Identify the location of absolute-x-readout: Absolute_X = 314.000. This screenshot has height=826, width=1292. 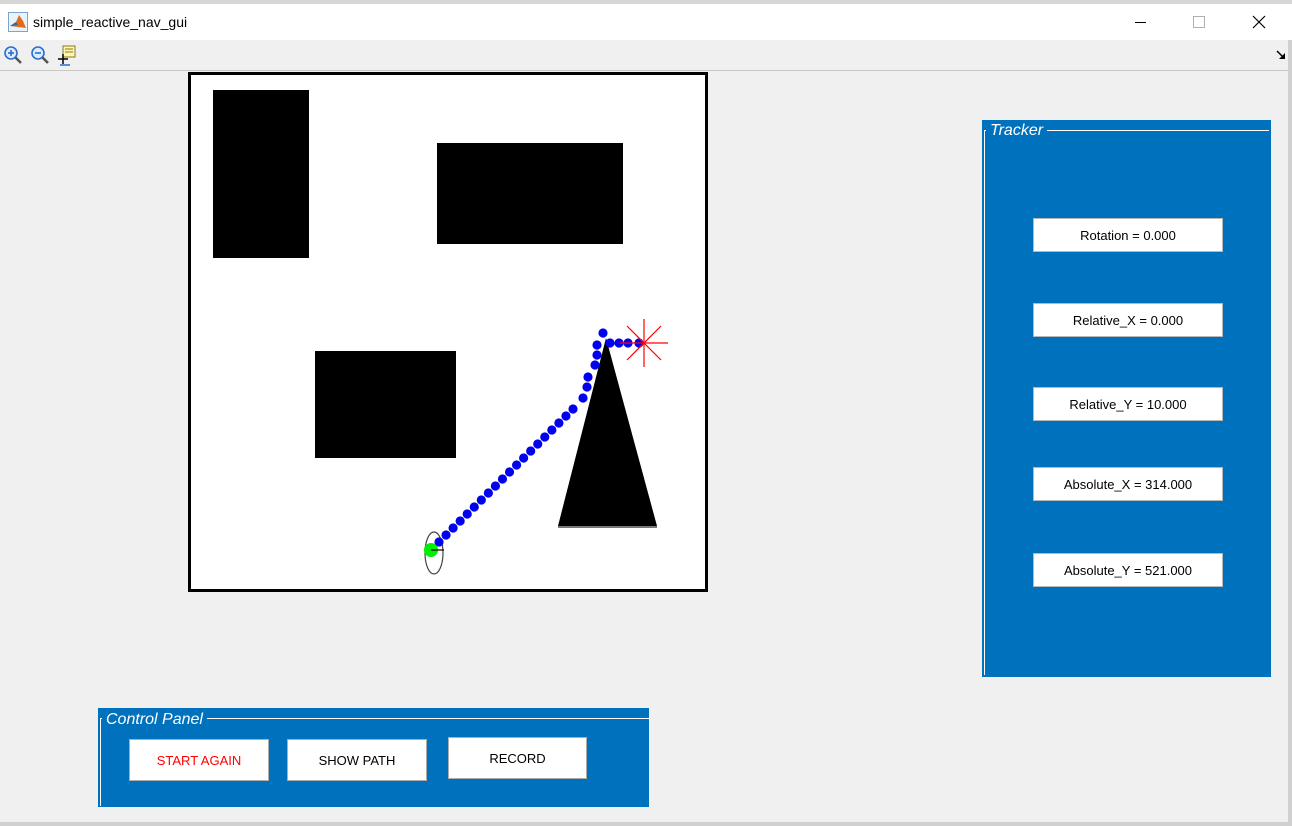
(1128, 484).